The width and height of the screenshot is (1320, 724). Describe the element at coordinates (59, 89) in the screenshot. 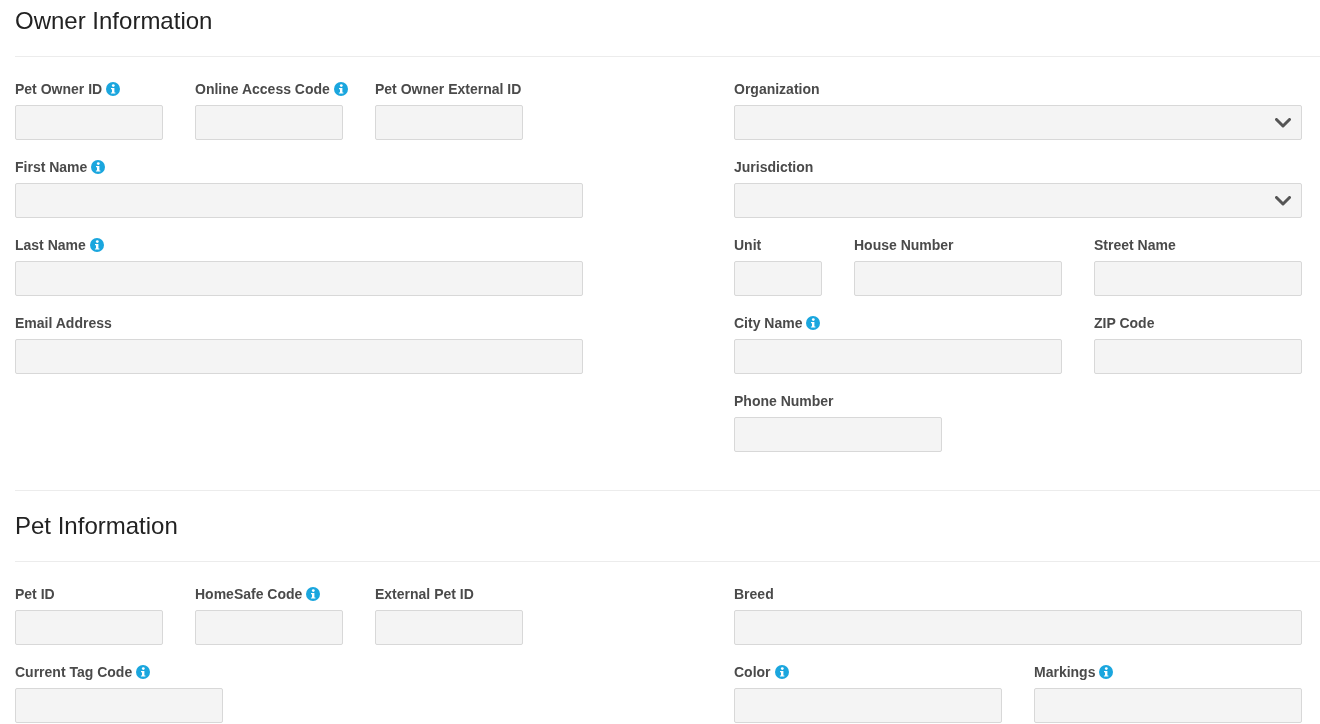

I see `field-label: Pet Owner ID` at that location.